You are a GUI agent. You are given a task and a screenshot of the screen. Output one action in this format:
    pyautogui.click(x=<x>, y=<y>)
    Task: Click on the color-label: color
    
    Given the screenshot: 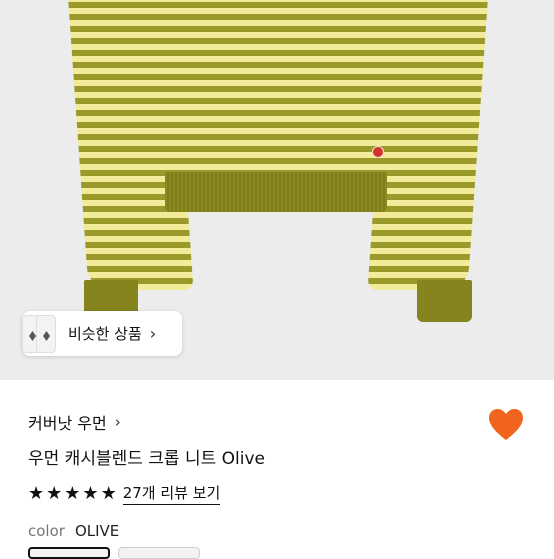 What is the action you would take?
    pyautogui.click(x=46, y=531)
    